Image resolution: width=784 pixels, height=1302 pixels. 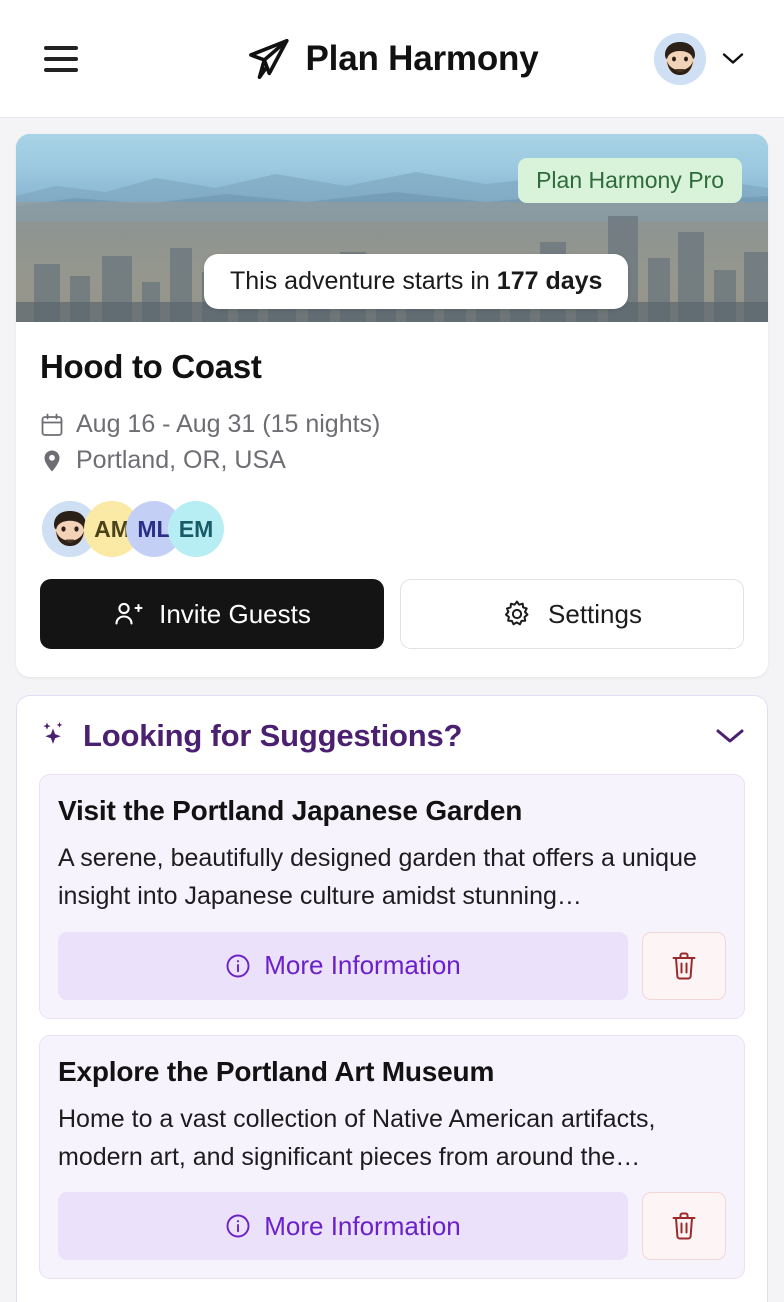 I want to click on invite-guests-button: Invite Guests, so click(x=212, y=614).